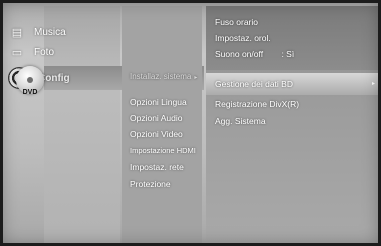 The height and width of the screenshot is (246, 381). What do you see at coordinates (163, 150) in the screenshot?
I see `submenu-item: Impostazione HDMI` at bounding box center [163, 150].